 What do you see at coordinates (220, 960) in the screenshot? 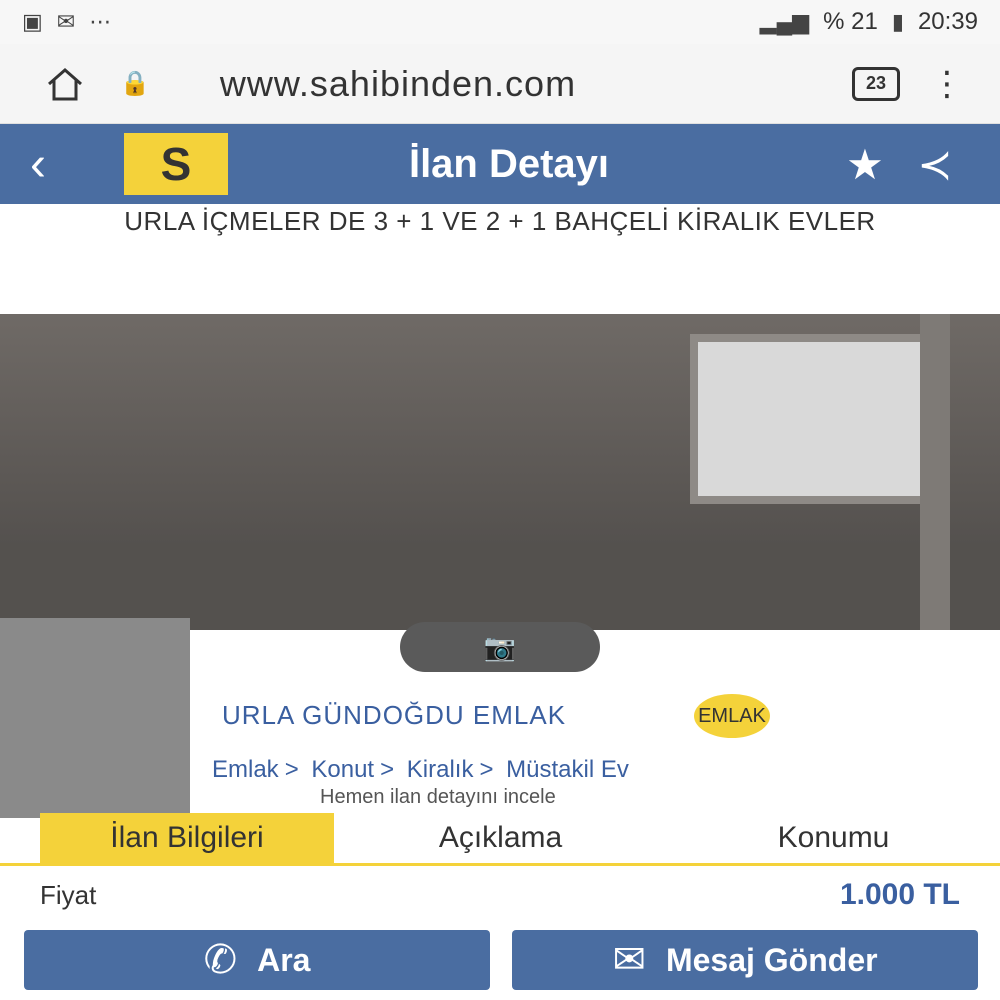
I see `phone-icon: ✆` at bounding box center [220, 960].